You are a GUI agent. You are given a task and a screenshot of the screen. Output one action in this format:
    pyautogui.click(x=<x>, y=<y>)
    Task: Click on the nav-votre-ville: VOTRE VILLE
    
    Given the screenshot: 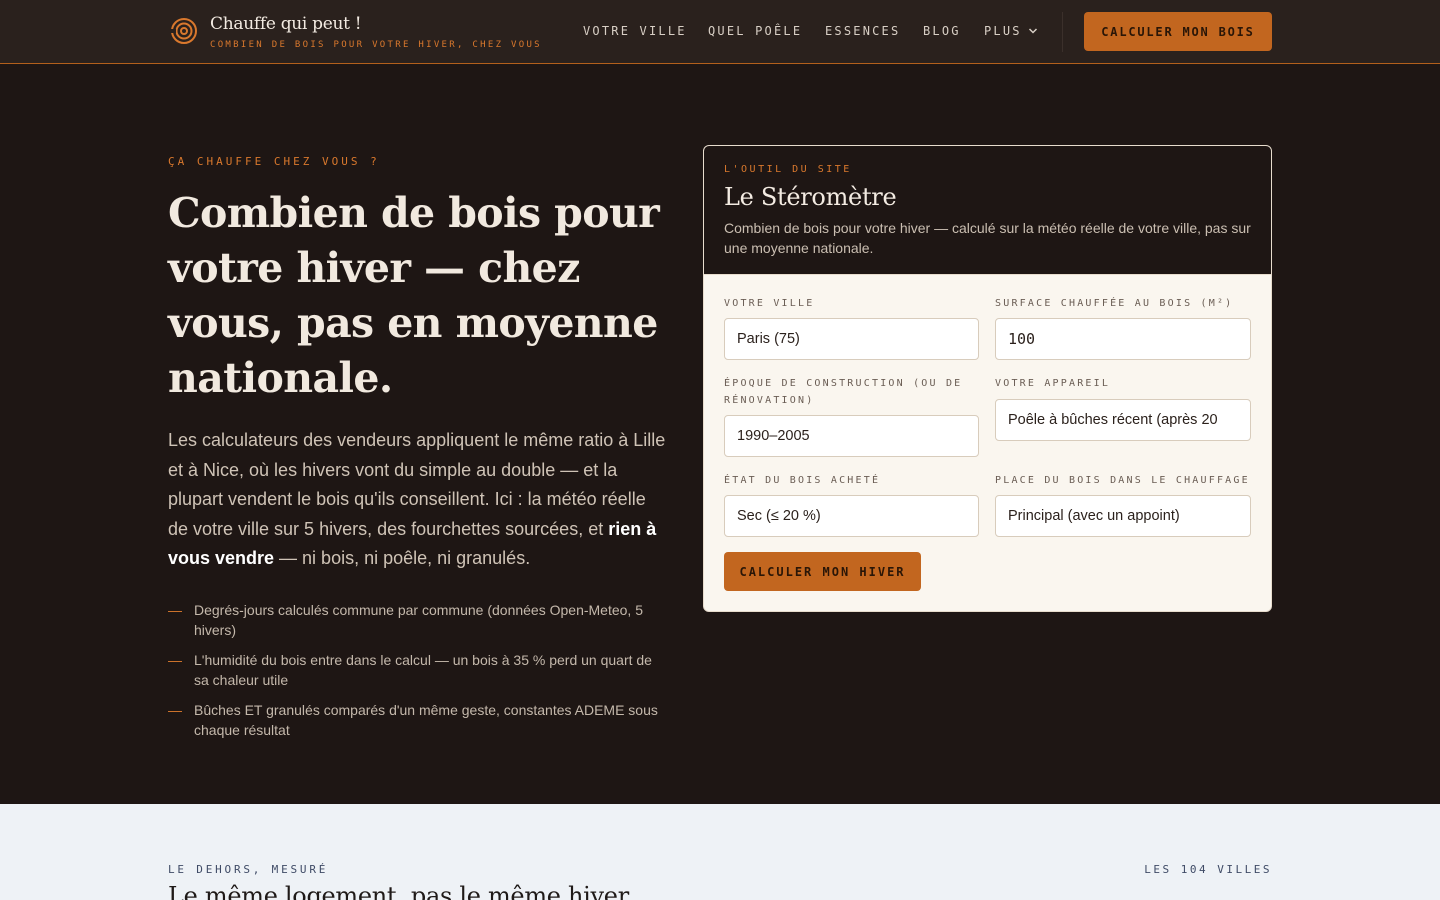 What is the action you would take?
    pyautogui.click(x=635, y=31)
    